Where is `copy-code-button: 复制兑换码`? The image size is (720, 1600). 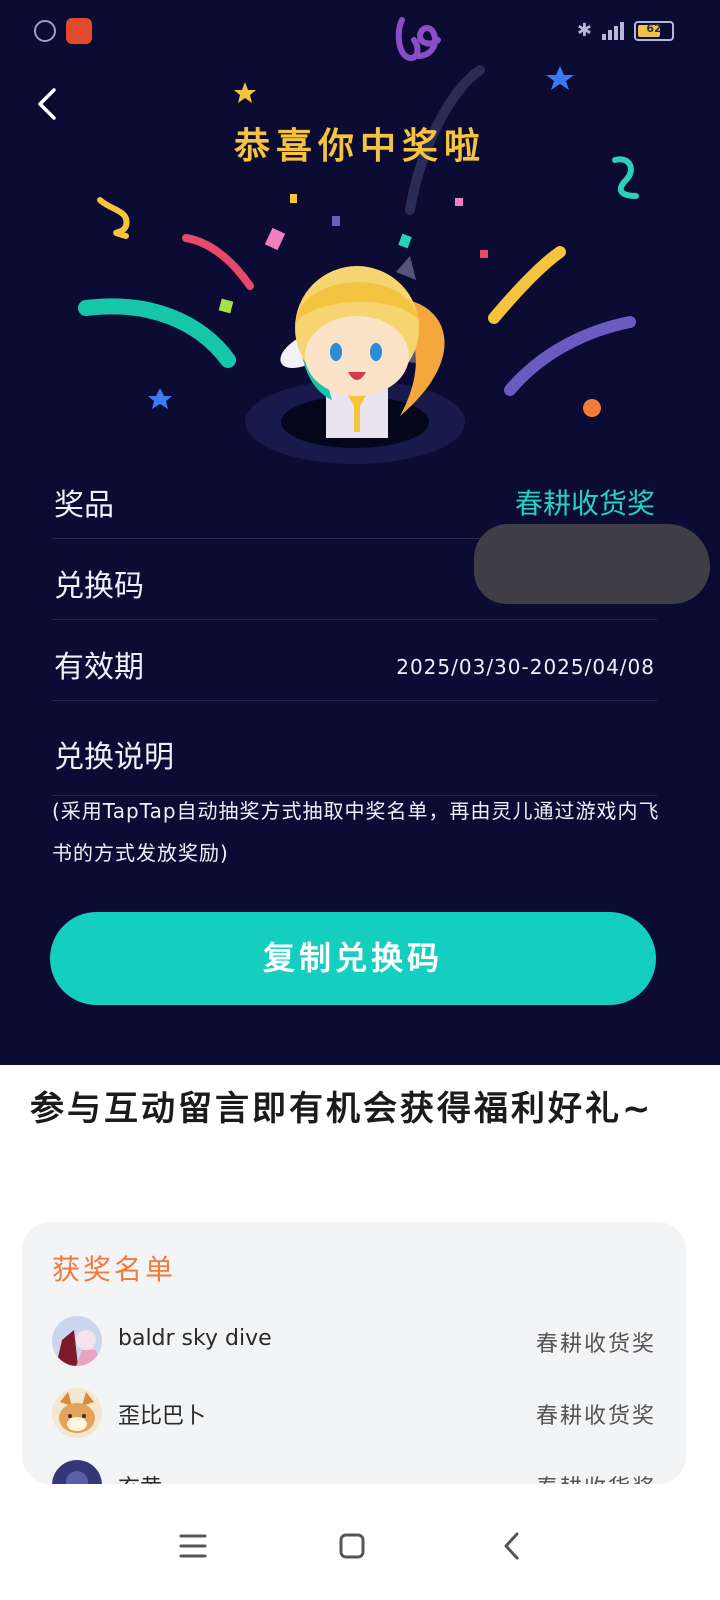
copy-code-button: 复制兑换码 is located at coordinates (353, 958).